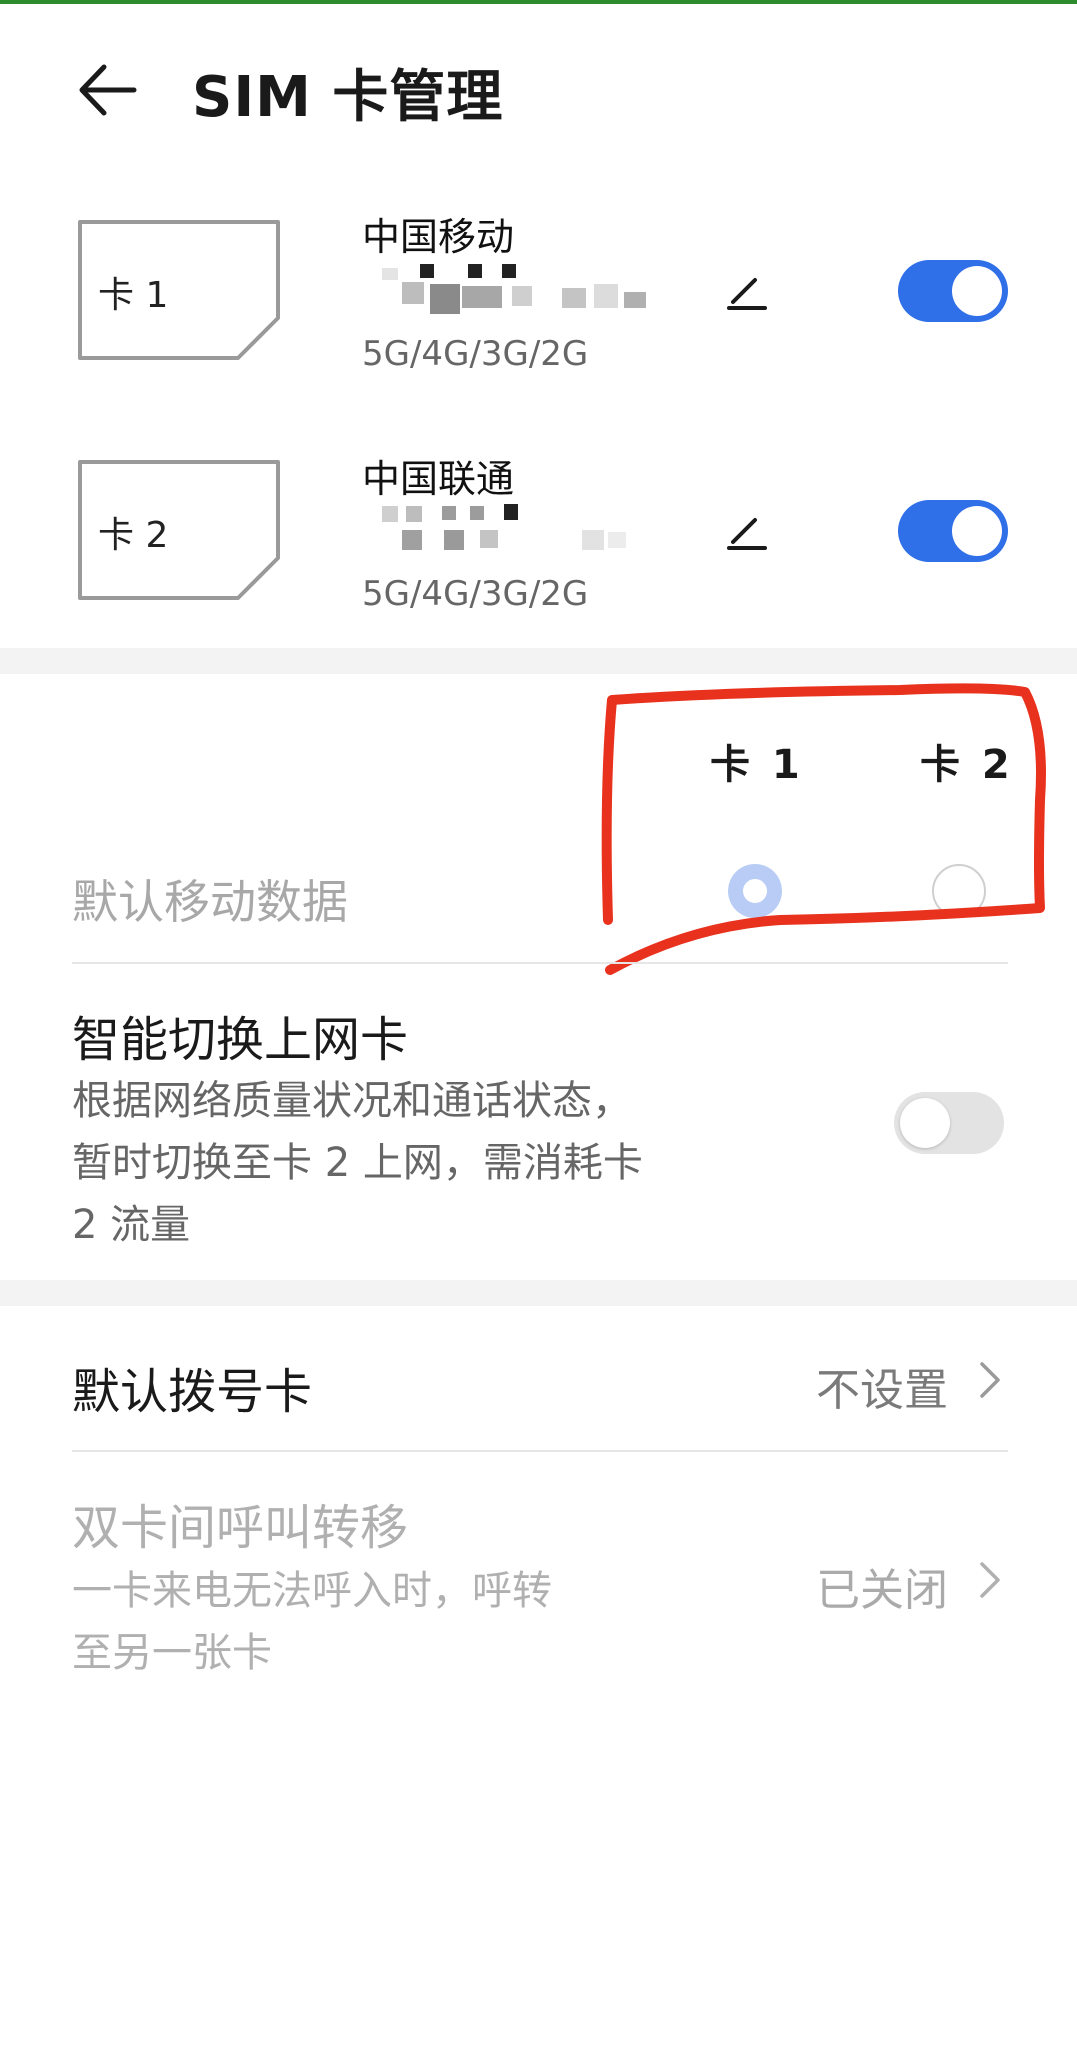  Describe the element at coordinates (107, 90) in the screenshot. I see `back-arrow-icon` at that location.